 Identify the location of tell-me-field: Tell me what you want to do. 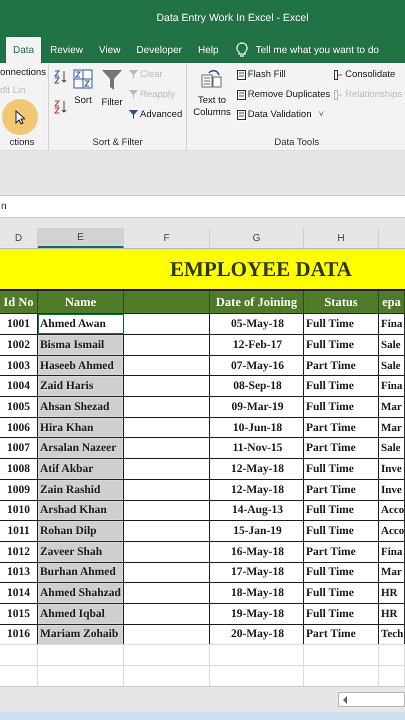
(317, 50).